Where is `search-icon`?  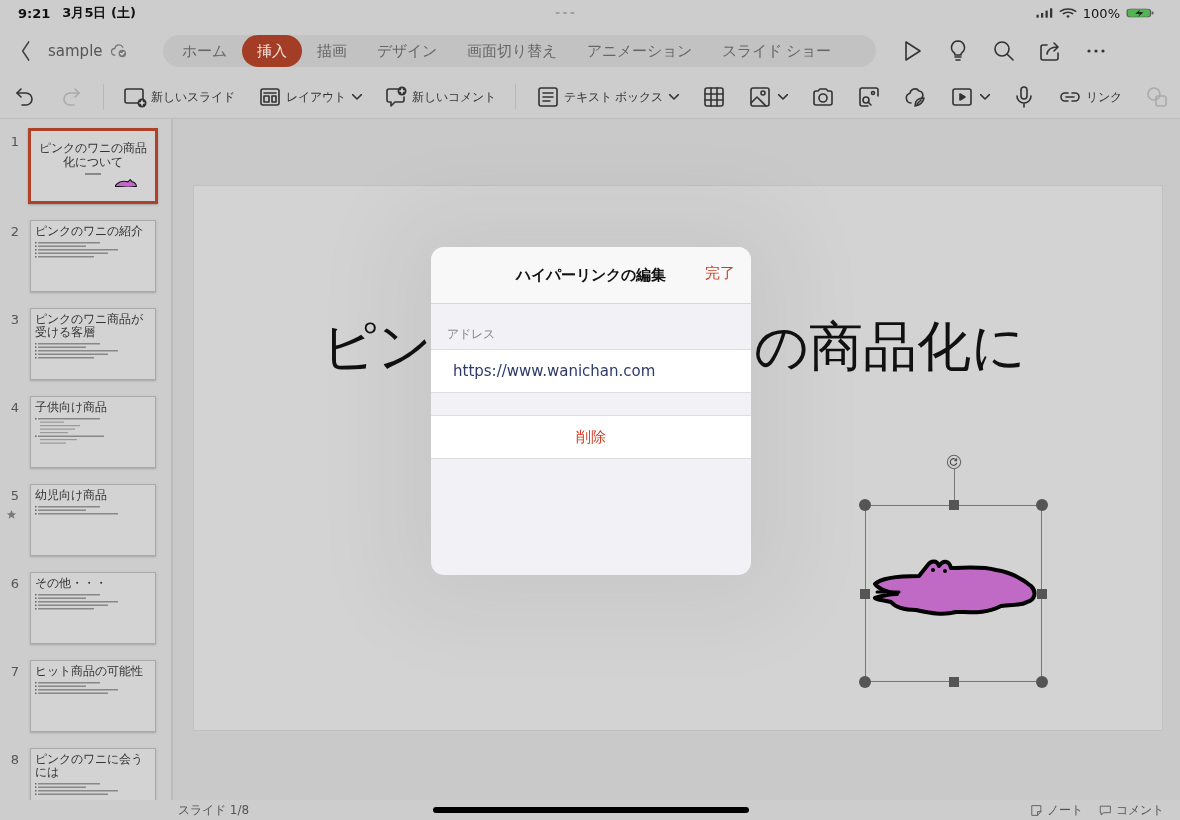 search-icon is located at coordinates (1003, 51).